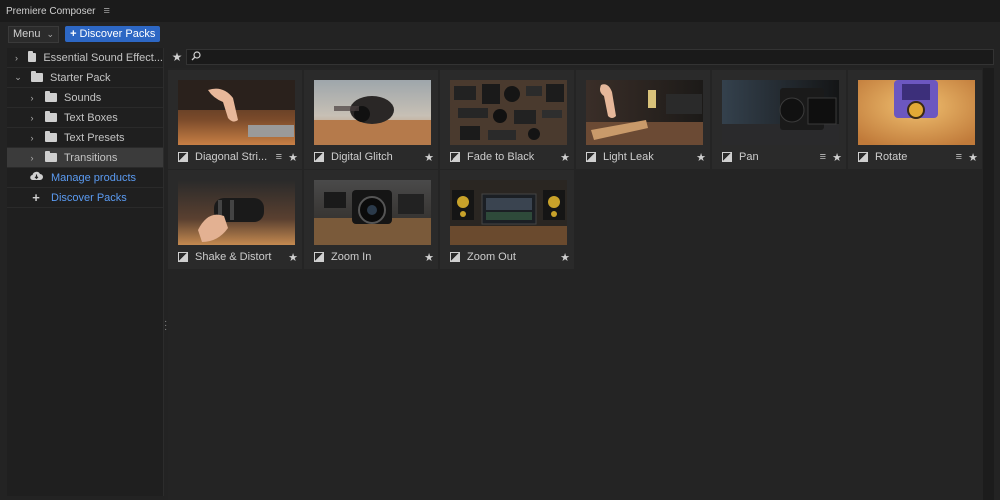 The height and width of the screenshot is (500, 1000). What do you see at coordinates (36, 177) in the screenshot?
I see `cloud-download-icon` at bounding box center [36, 177].